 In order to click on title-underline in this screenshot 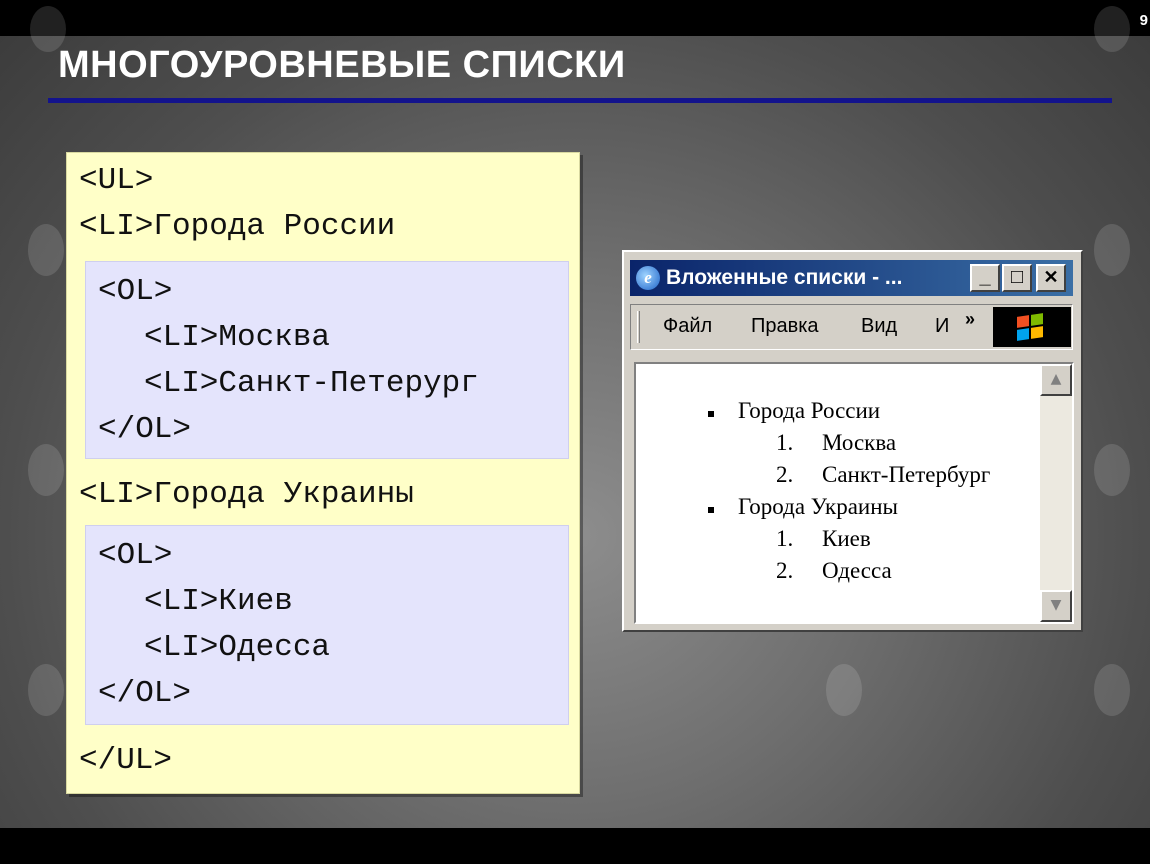, I will do `click(580, 100)`.